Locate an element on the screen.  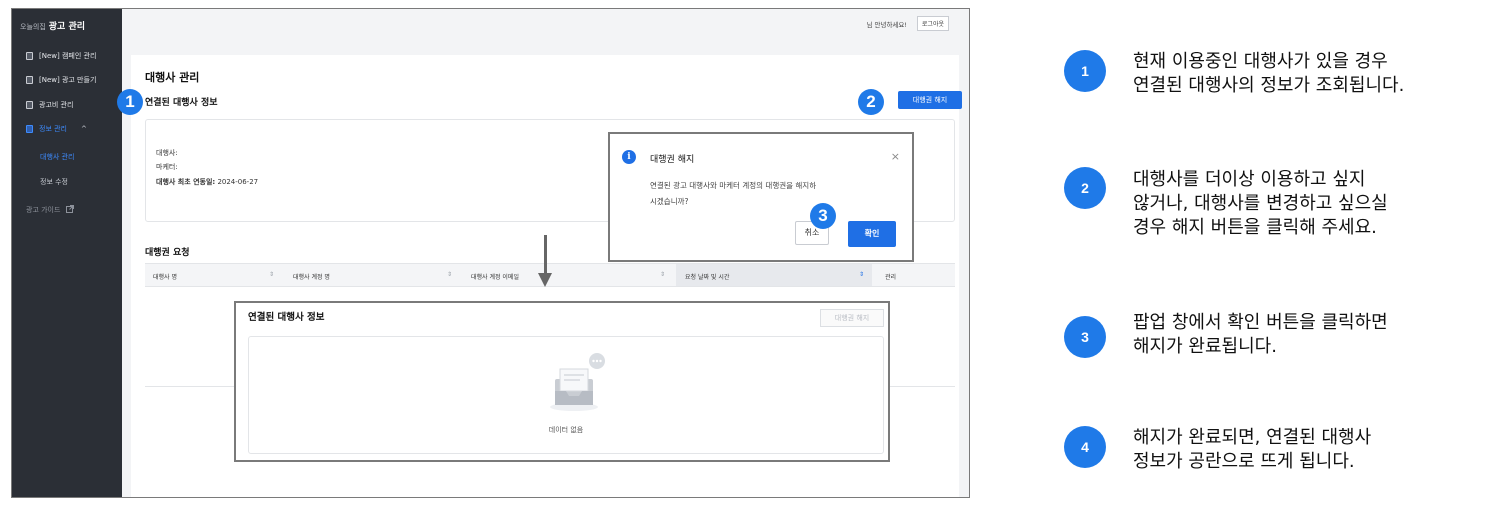
brand-title: 광고 관리 is located at coordinates (67, 27).